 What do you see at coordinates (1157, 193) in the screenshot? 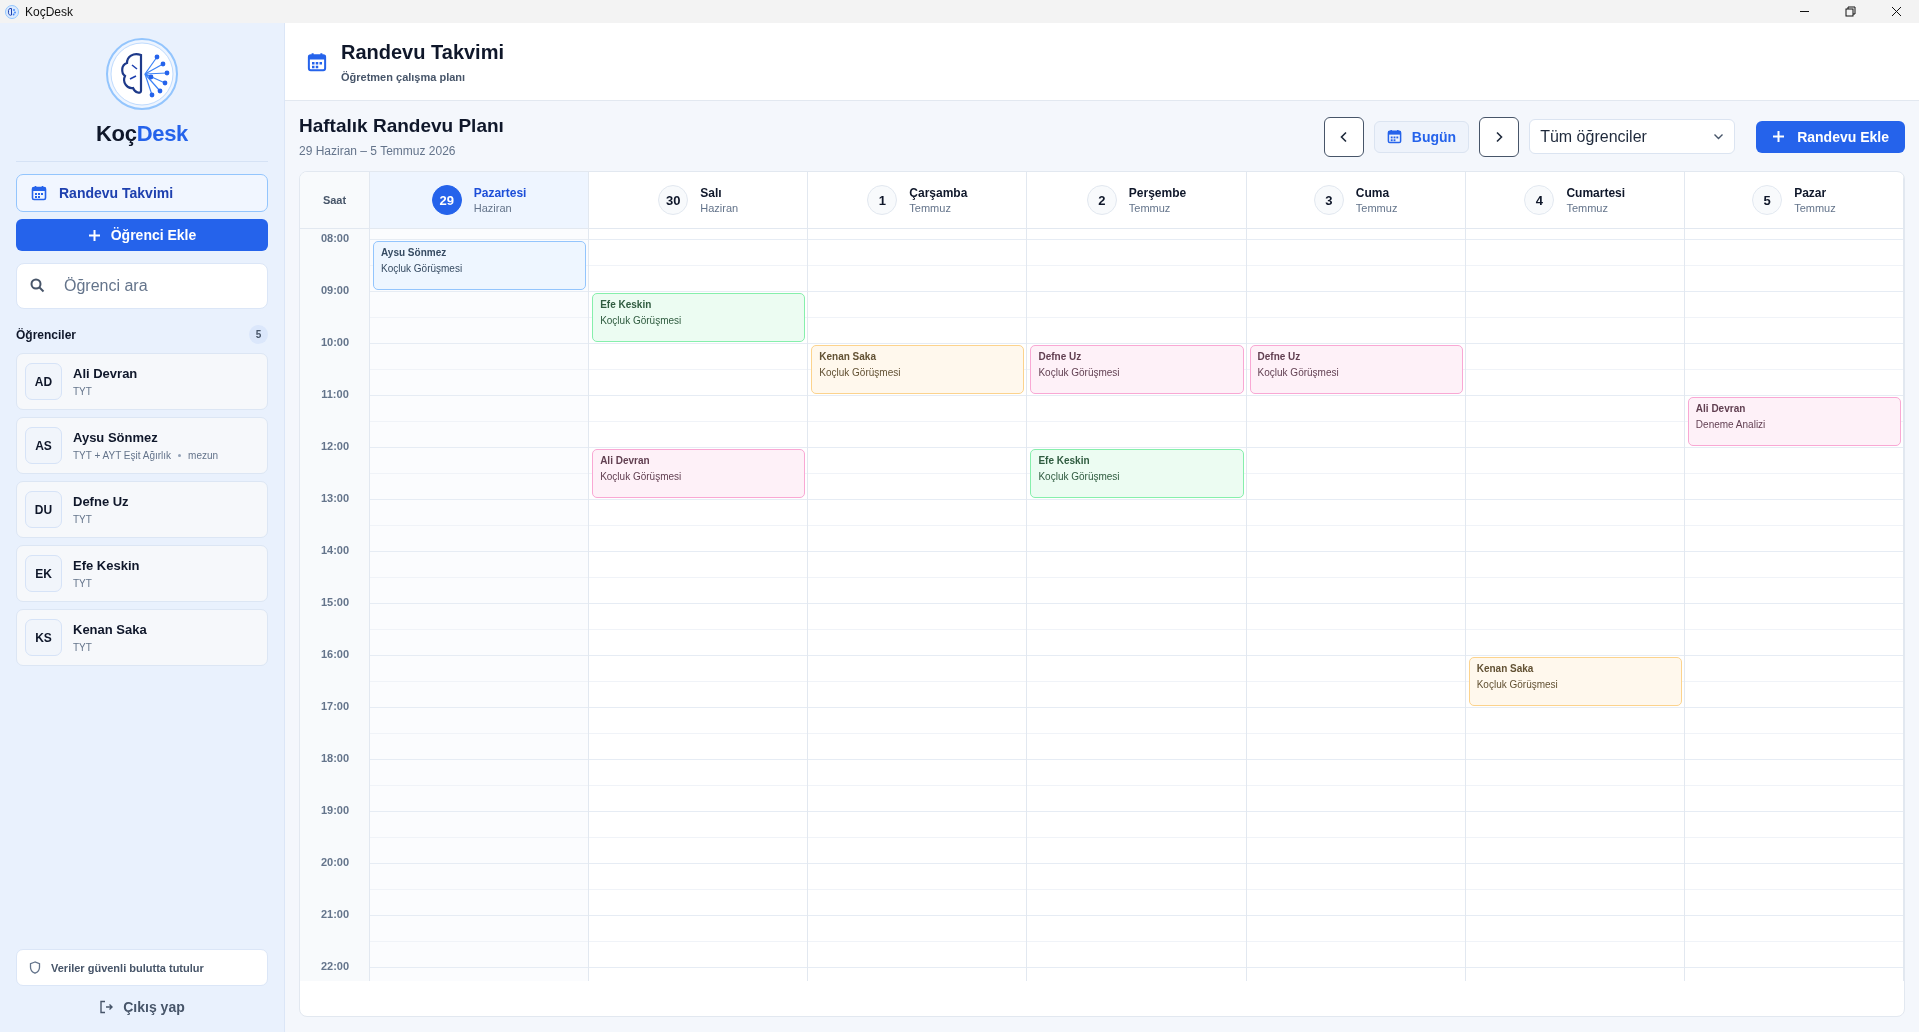
I see `day-name: Perşembe` at bounding box center [1157, 193].